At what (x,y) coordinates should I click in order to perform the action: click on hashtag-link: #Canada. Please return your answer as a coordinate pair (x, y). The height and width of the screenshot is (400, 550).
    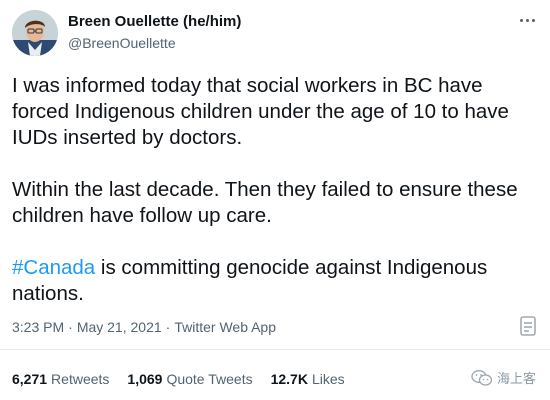
    Looking at the image, I should click on (53, 267).